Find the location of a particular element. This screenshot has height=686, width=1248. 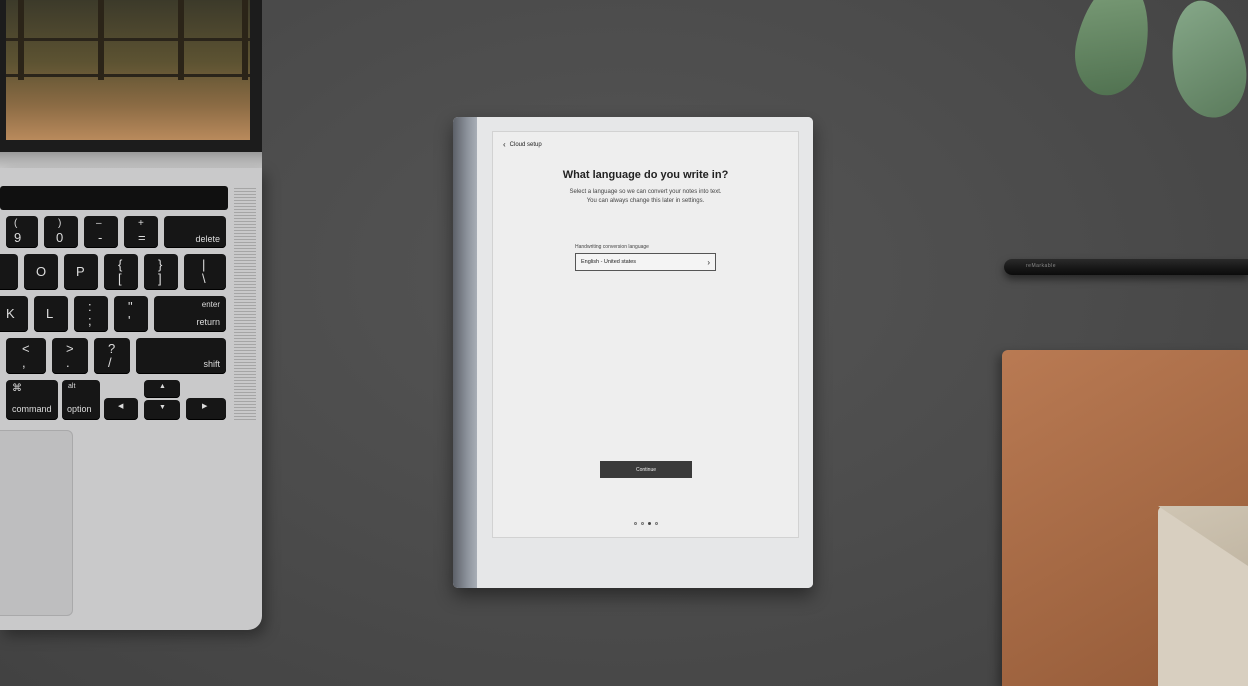

key-label: P is located at coordinates (80, 271).